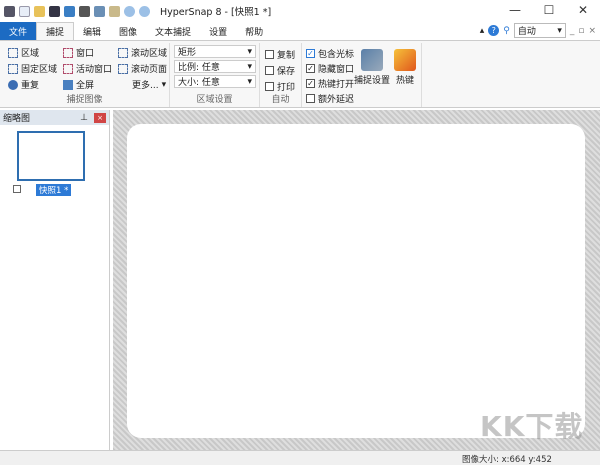 This screenshot has height=465, width=600. What do you see at coordinates (84, 11) in the screenshot?
I see `print-icon` at bounding box center [84, 11].